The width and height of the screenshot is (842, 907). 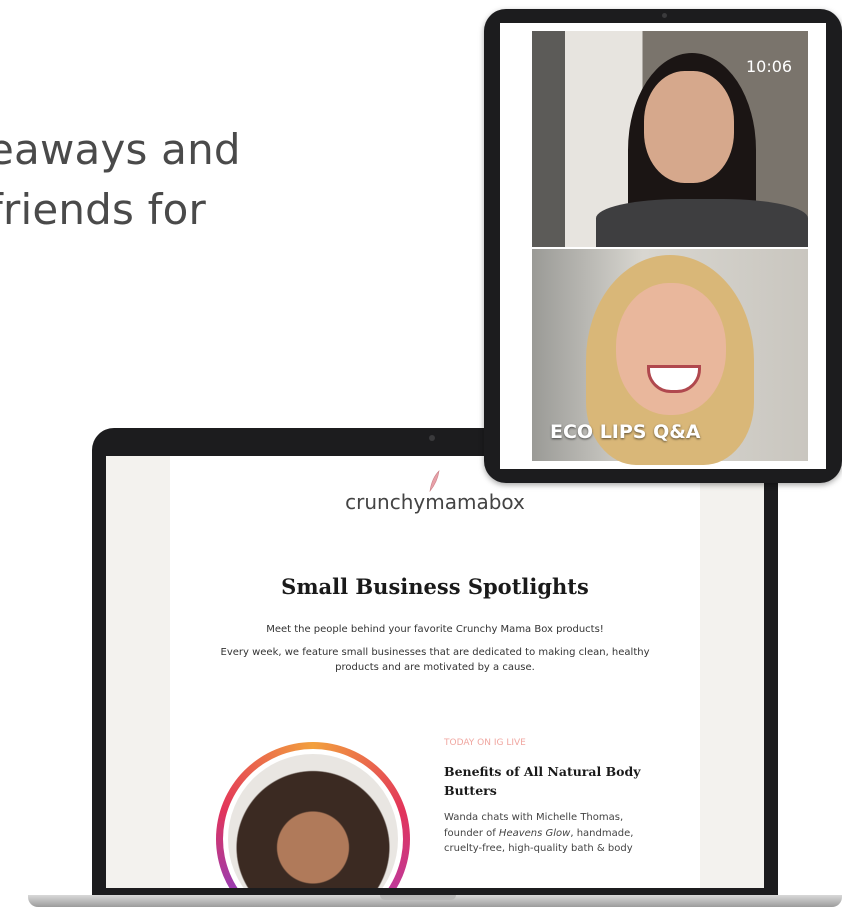 What do you see at coordinates (432, 438) in the screenshot?
I see `laptop-camera` at bounding box center [432, 438].